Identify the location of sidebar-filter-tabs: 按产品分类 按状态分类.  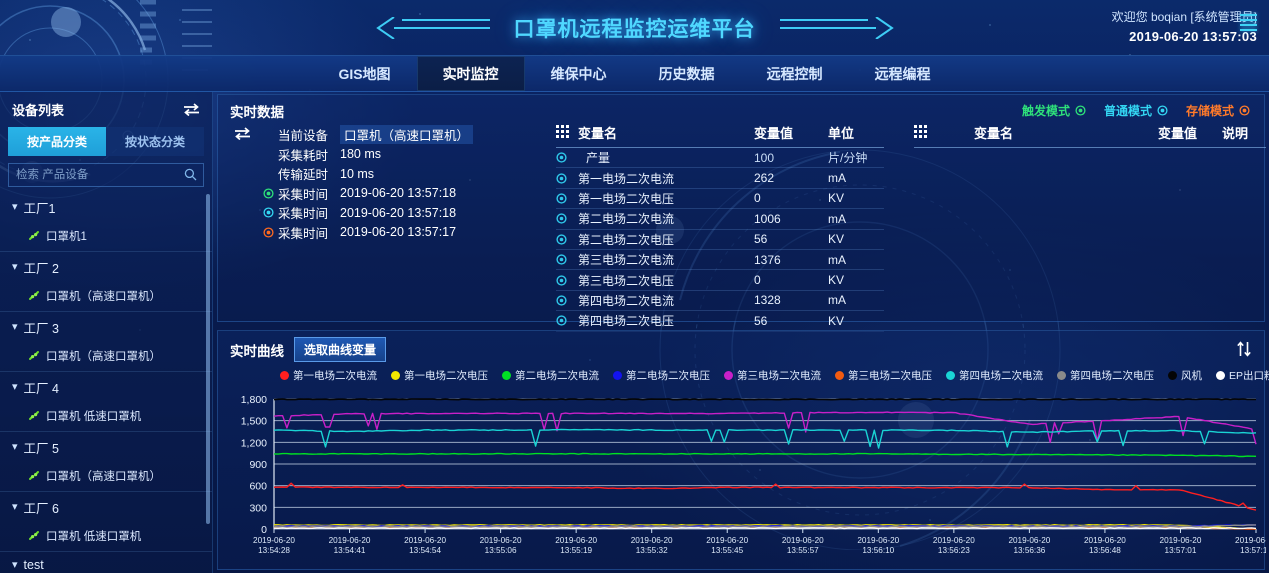
(106, 141).